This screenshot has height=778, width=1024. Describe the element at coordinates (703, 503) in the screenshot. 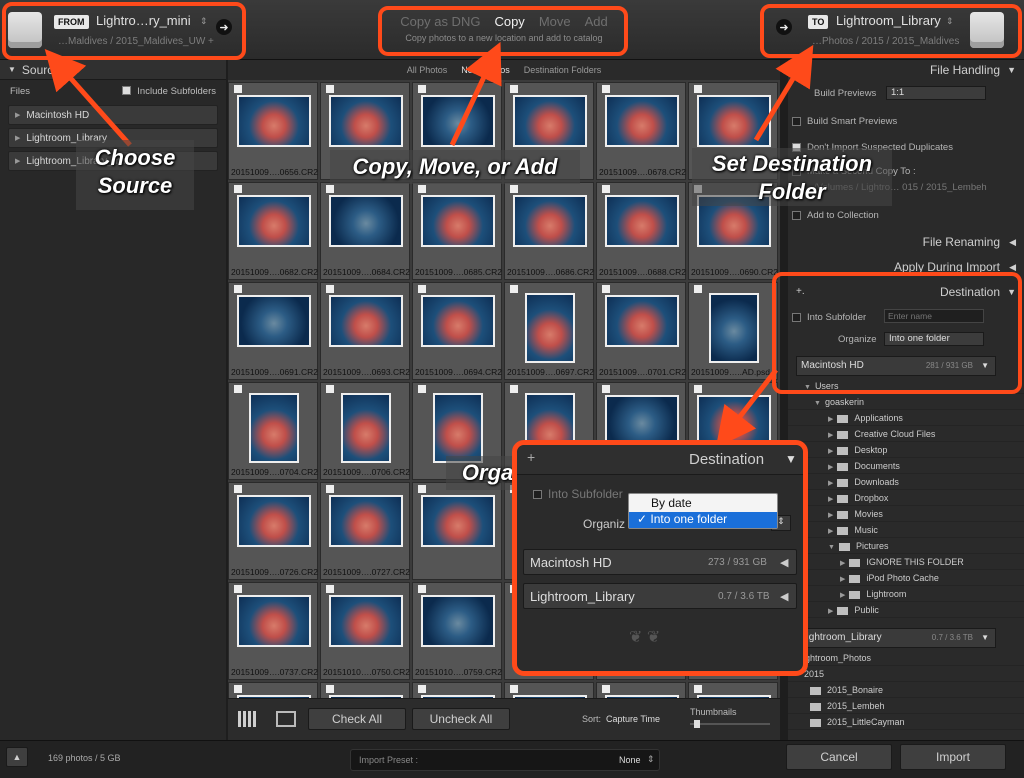

I see `menu-item-by-date: By date` at that location.